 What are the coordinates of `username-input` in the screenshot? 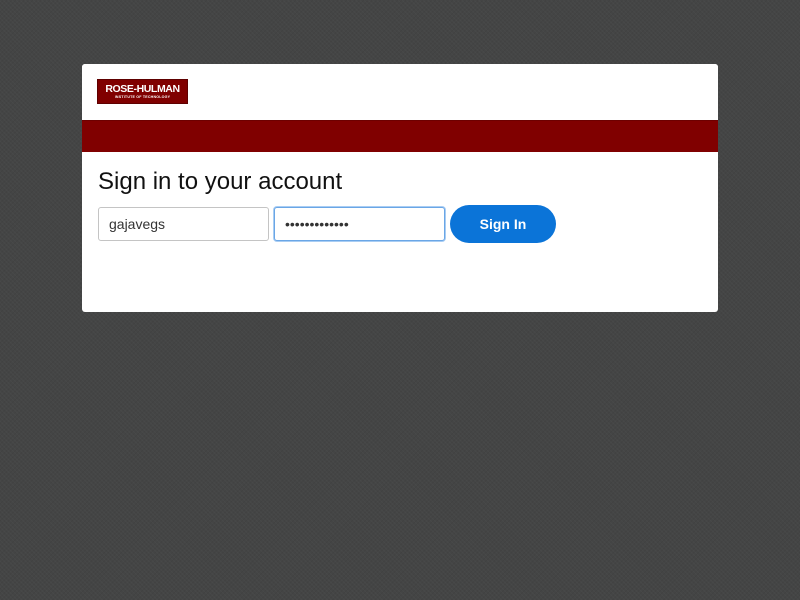 It's located at (183, 224).